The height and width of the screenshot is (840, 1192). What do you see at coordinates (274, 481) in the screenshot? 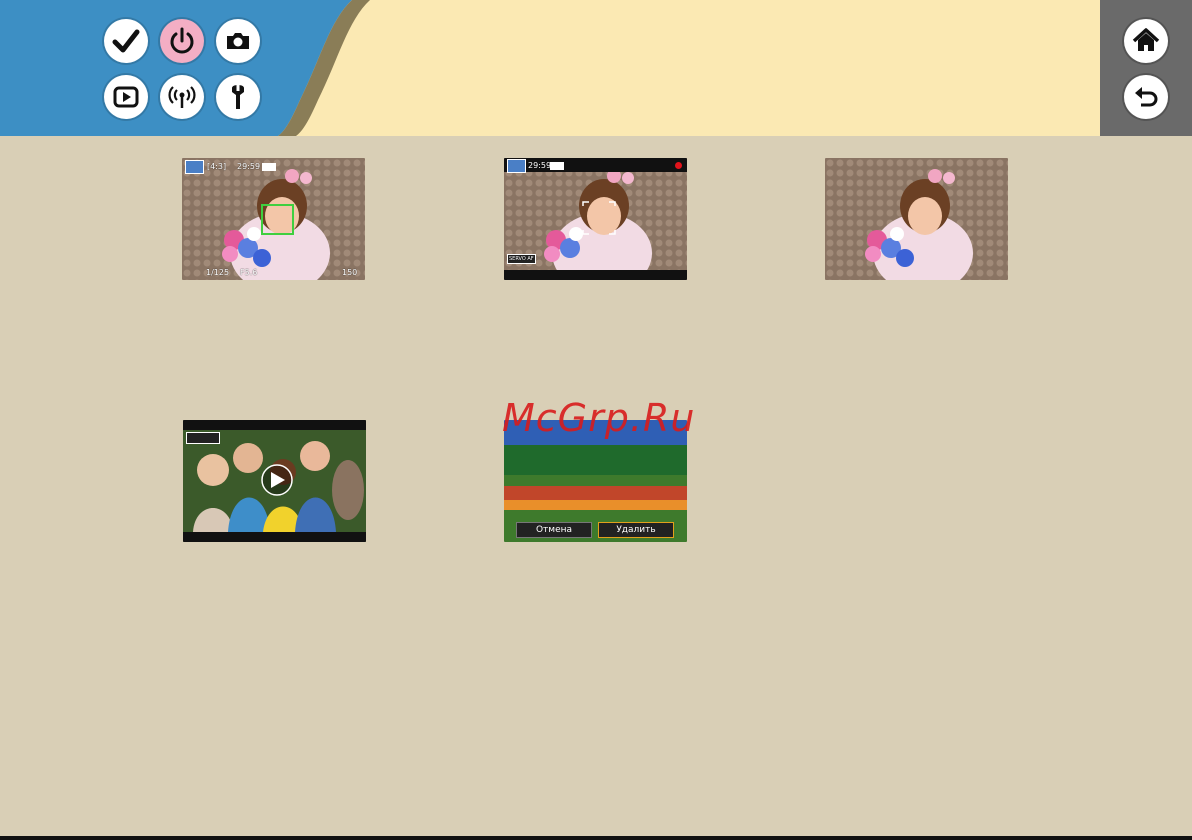
I see `movie-playback-screen` at bounding box center [274, 481].